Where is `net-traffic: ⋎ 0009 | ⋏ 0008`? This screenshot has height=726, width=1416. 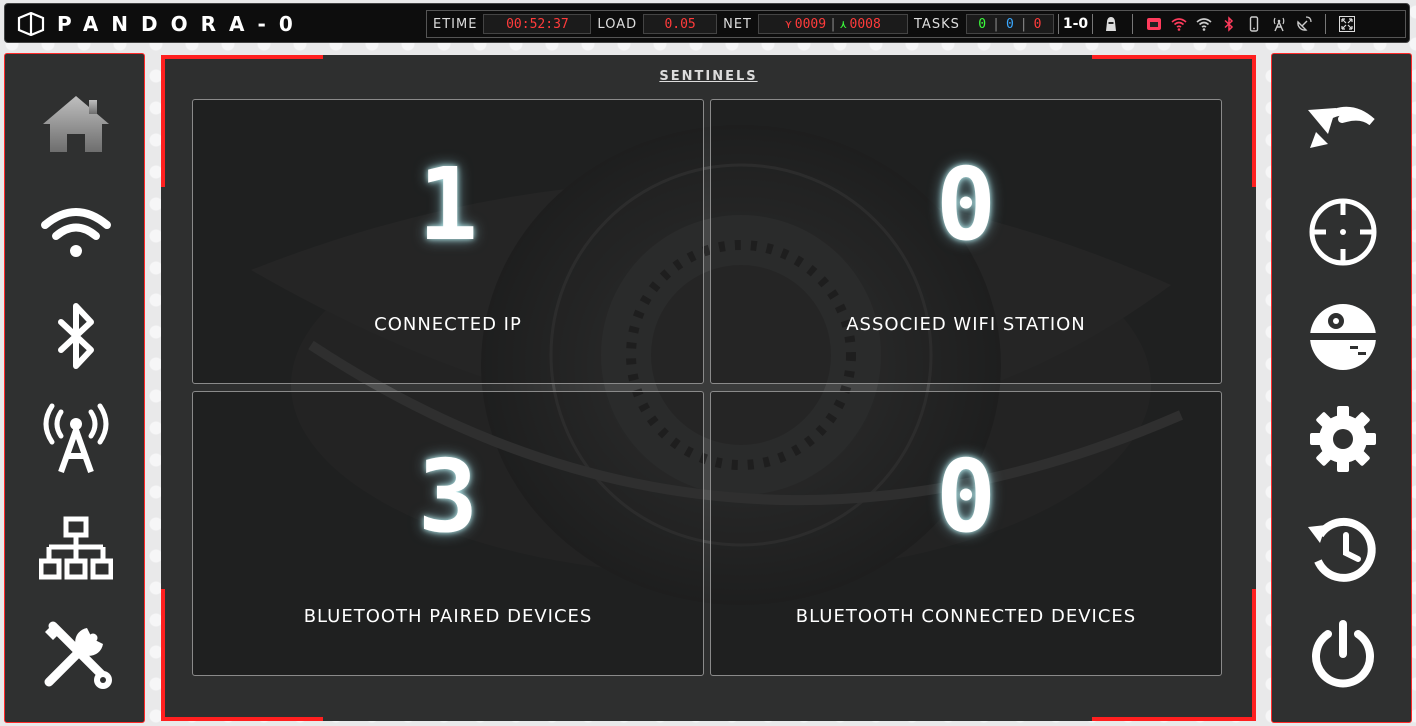 net-traffic: ⋎ 0009 | ⋏ 0008 is located at coordinates (833, 24).